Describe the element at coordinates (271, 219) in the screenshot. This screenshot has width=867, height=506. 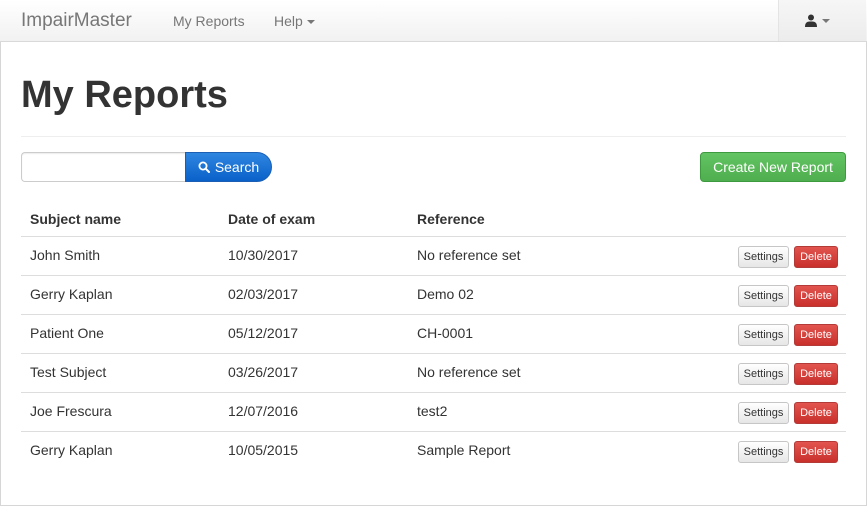
I see `column-header-date-of-exam: Date of exam` at that location.